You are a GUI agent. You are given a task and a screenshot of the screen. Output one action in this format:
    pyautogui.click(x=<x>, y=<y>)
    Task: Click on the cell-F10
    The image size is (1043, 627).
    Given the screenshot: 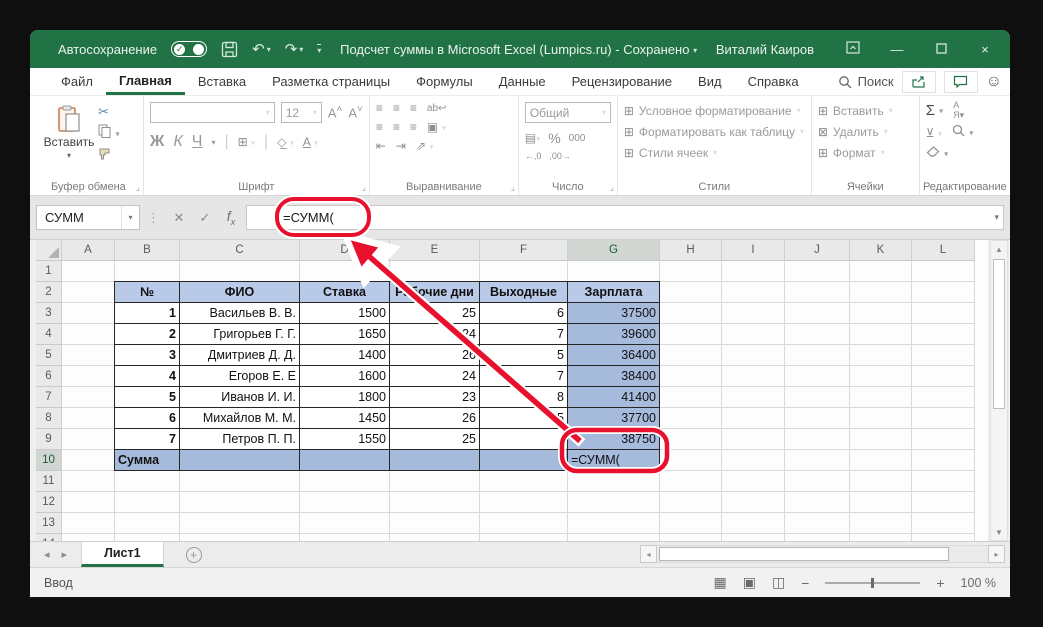 What is the action you would take?
    pyautogui.click(x=523, y=460)
    